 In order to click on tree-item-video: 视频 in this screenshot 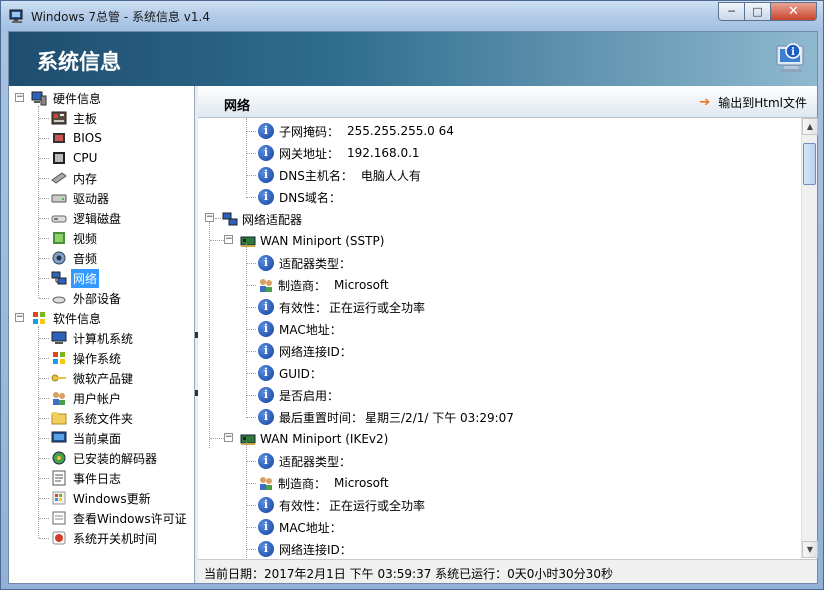, I will do `click(75, 238)`.